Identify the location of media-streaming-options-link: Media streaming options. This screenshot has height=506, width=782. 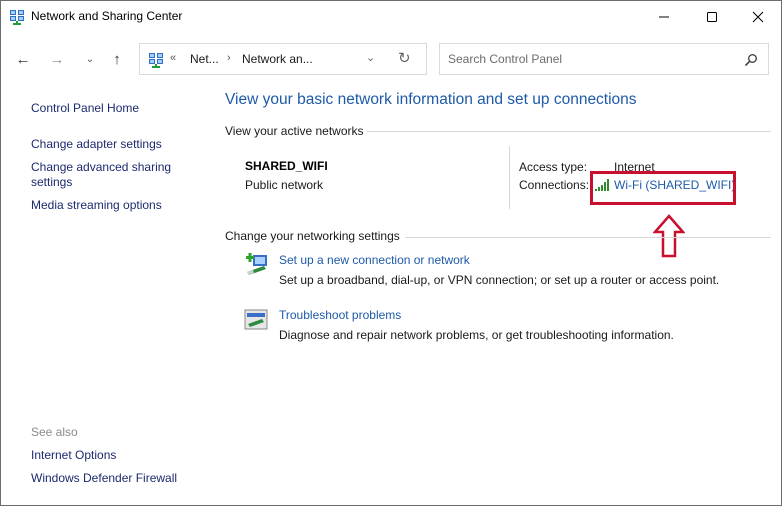
(96, 205).